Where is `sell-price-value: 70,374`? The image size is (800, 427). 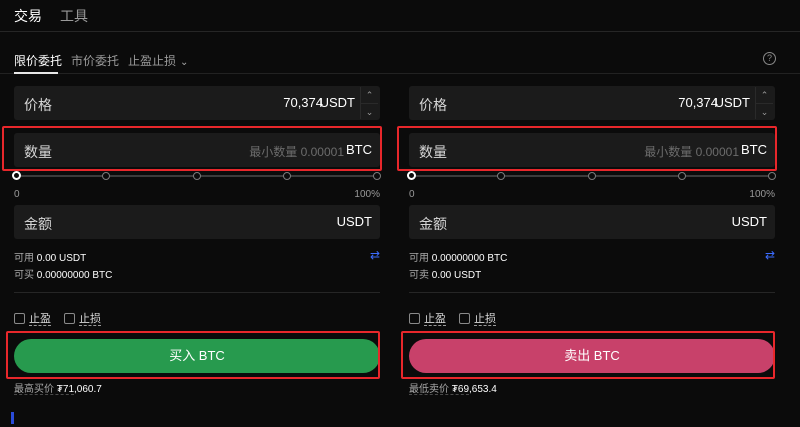
sell-price-value: 70,374 is located at coordinates (698, 102).